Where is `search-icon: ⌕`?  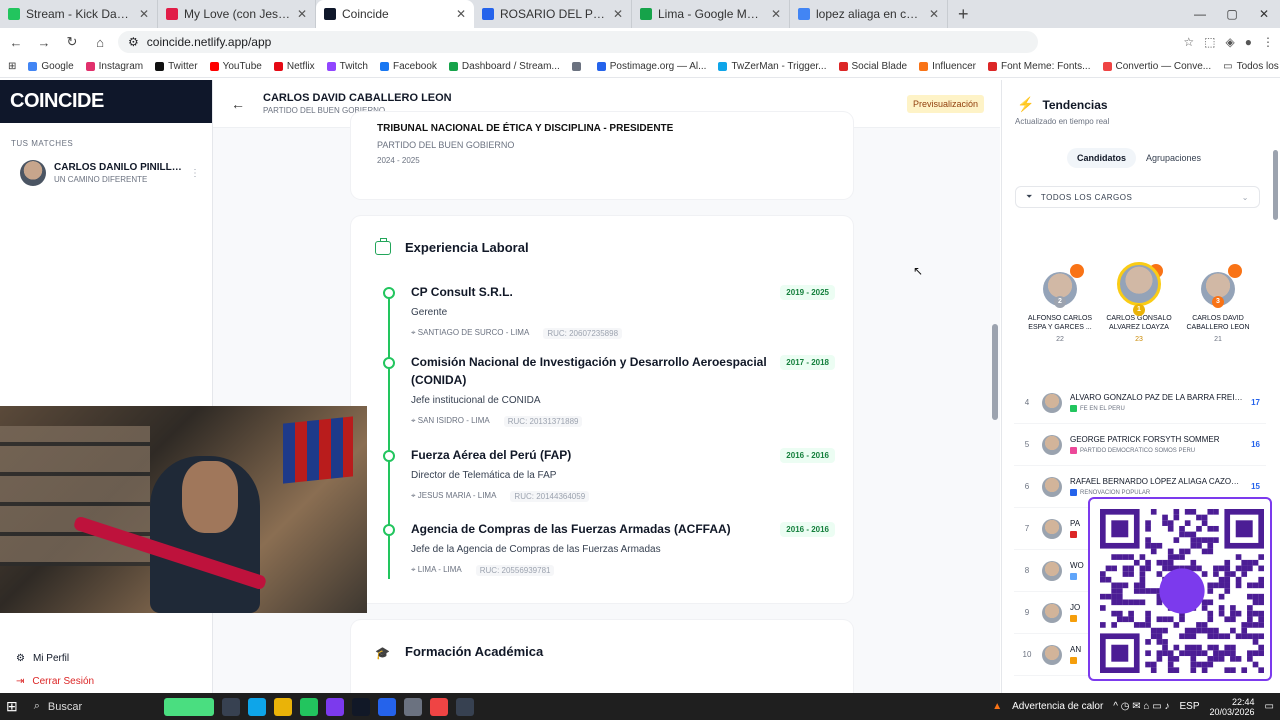
search-icon: ⌕ is located at coordinates (36, 706).